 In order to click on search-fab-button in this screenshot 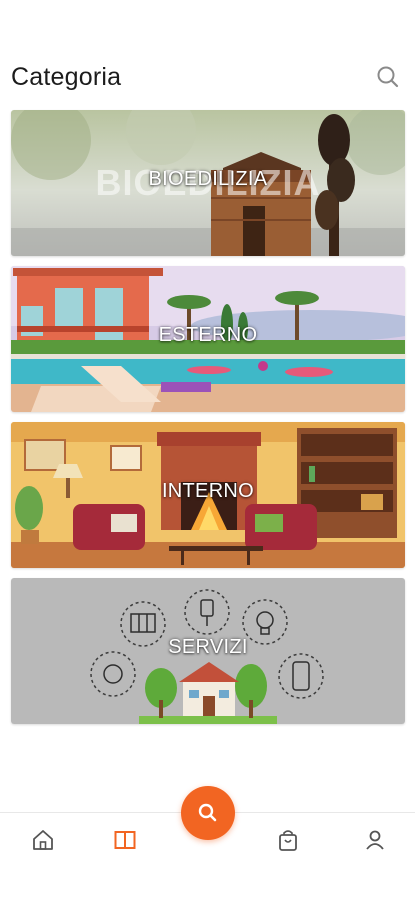, I will do `click(208, 813)`.